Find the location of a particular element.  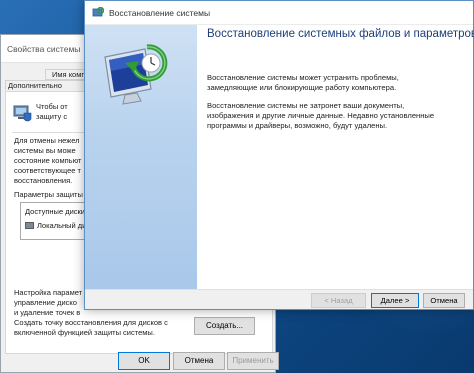

protect-description: Чтобы от защиту с is located at coordinates (52, 111).